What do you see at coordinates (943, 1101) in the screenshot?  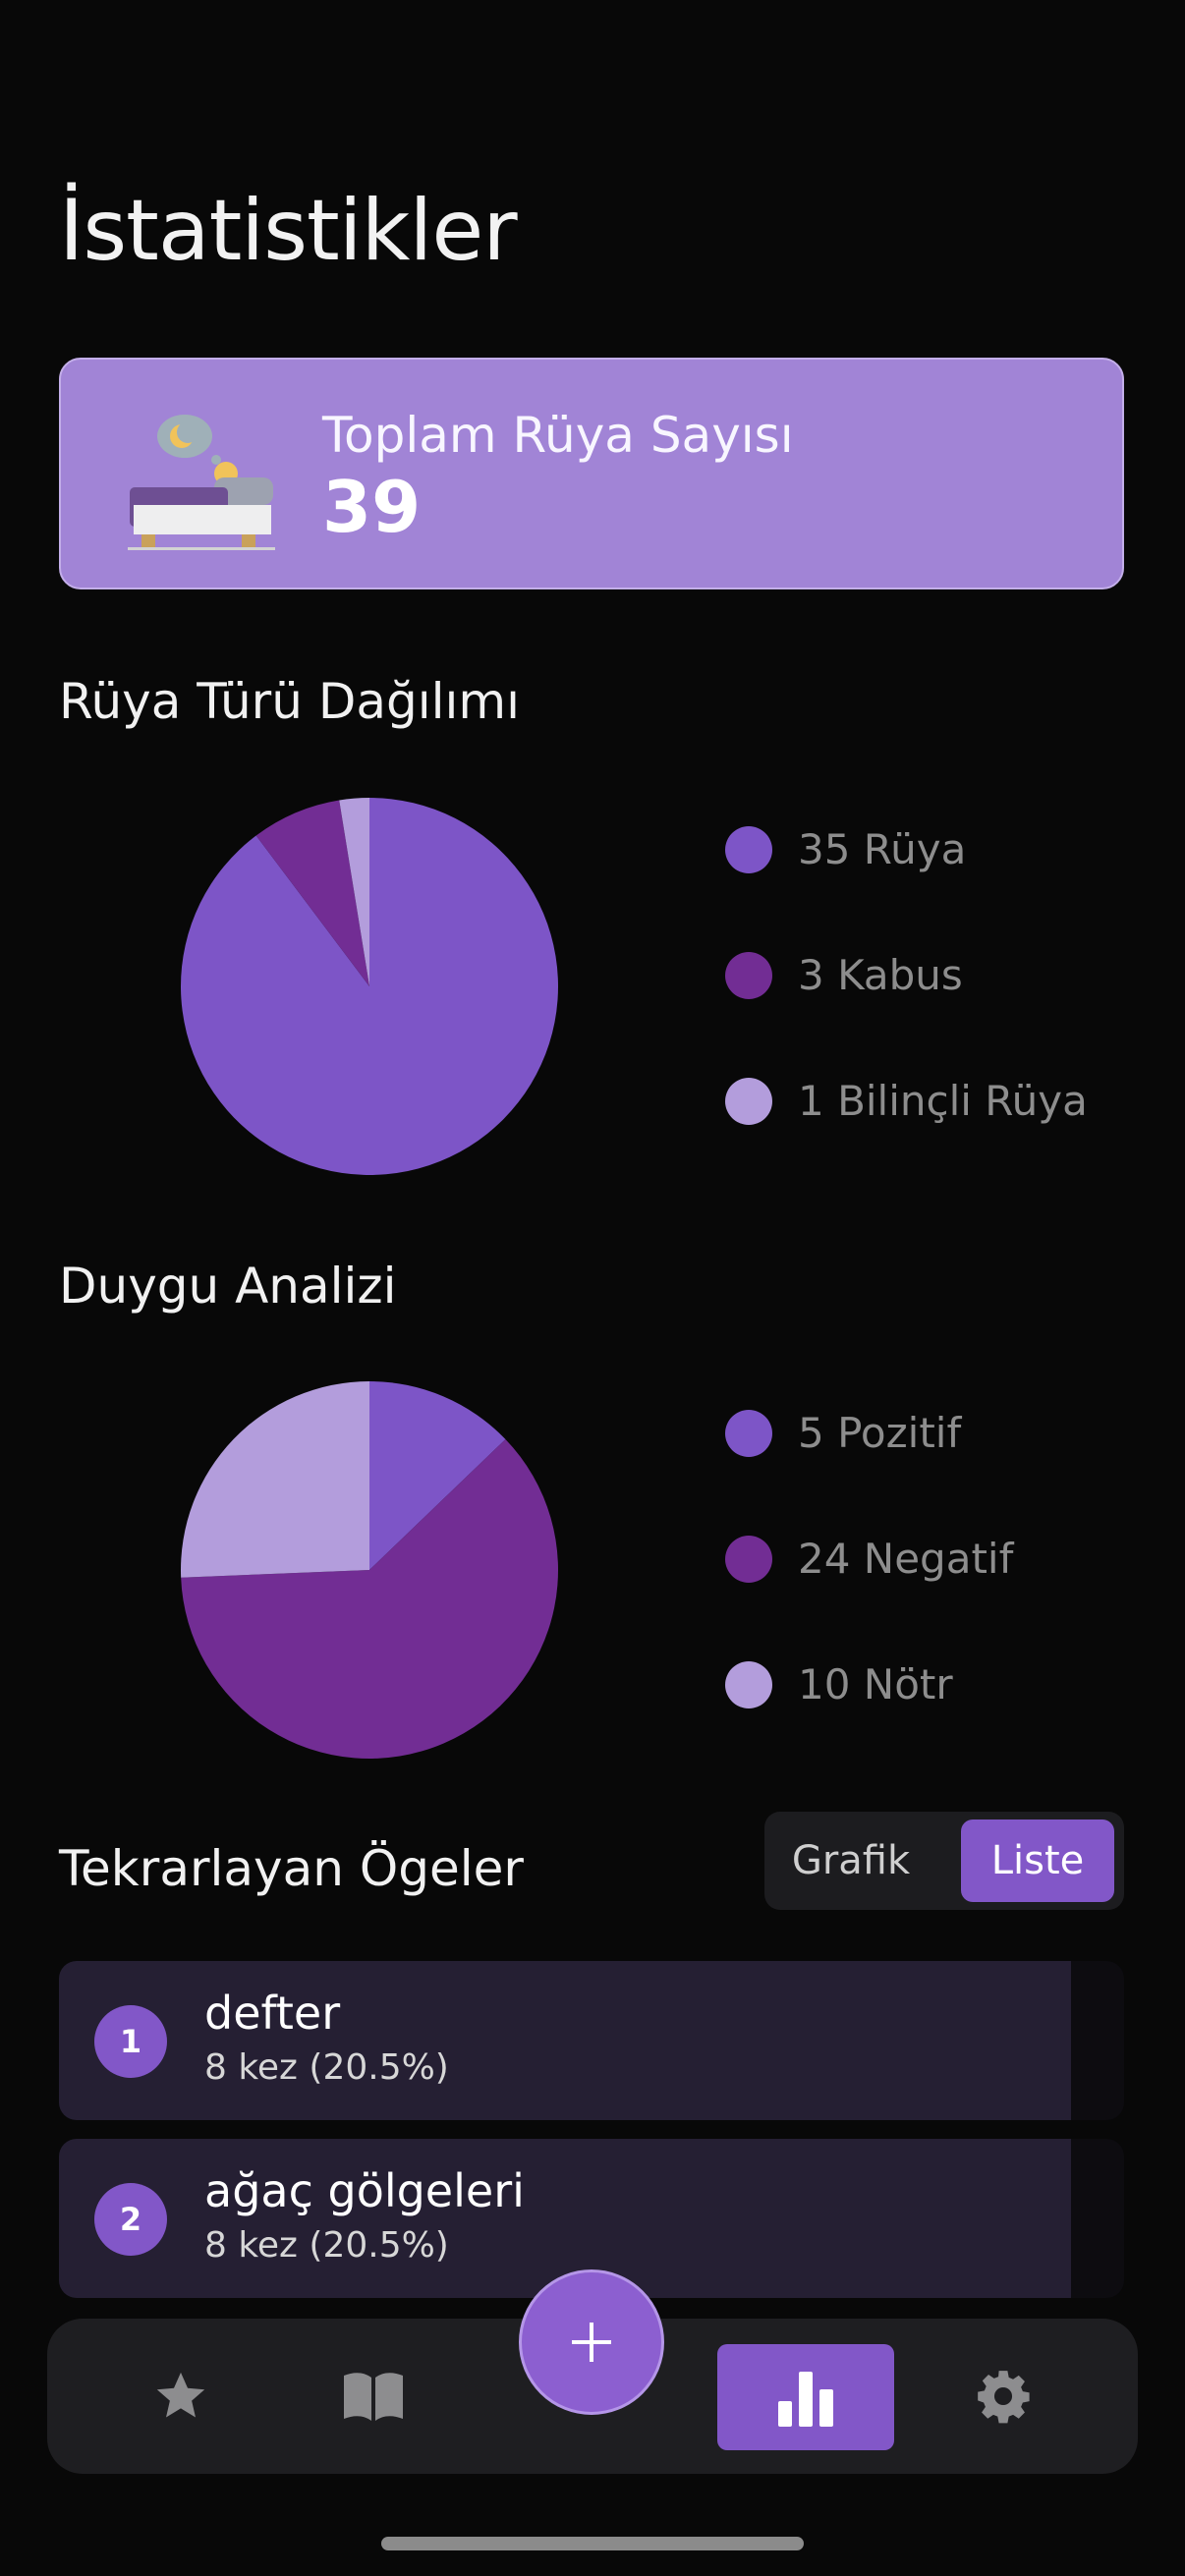 I see `legend-label: 1 Bilinçli Rüya` at bounding box center [943, 1101].